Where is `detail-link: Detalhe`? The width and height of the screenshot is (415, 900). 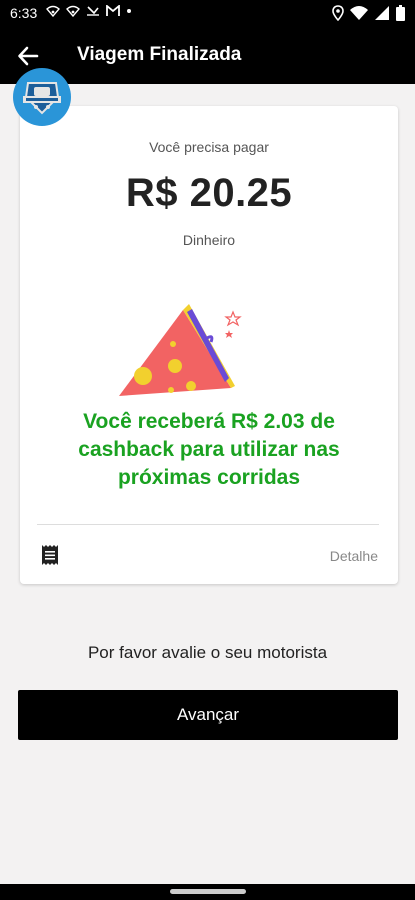 detail-link: Detalhe is located at coordinates (354, 556).